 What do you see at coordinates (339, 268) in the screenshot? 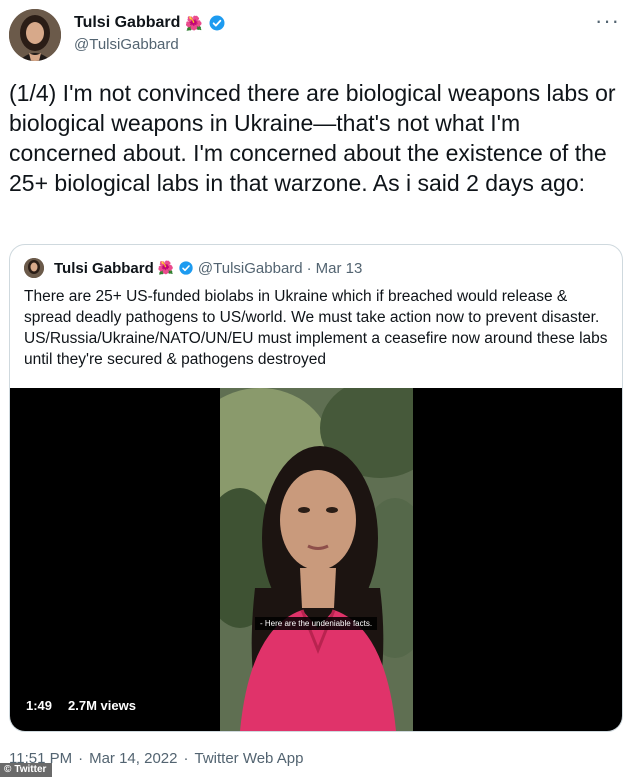
I see `quoted-tweet-date: Mar 13` at bounding box center [339, 268].